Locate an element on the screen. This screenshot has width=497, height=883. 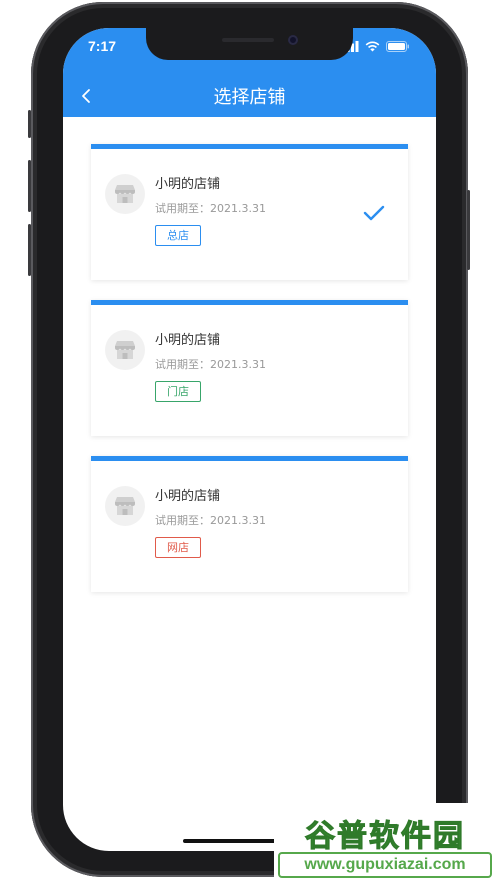
power-button is located at coordinates (468, 230).